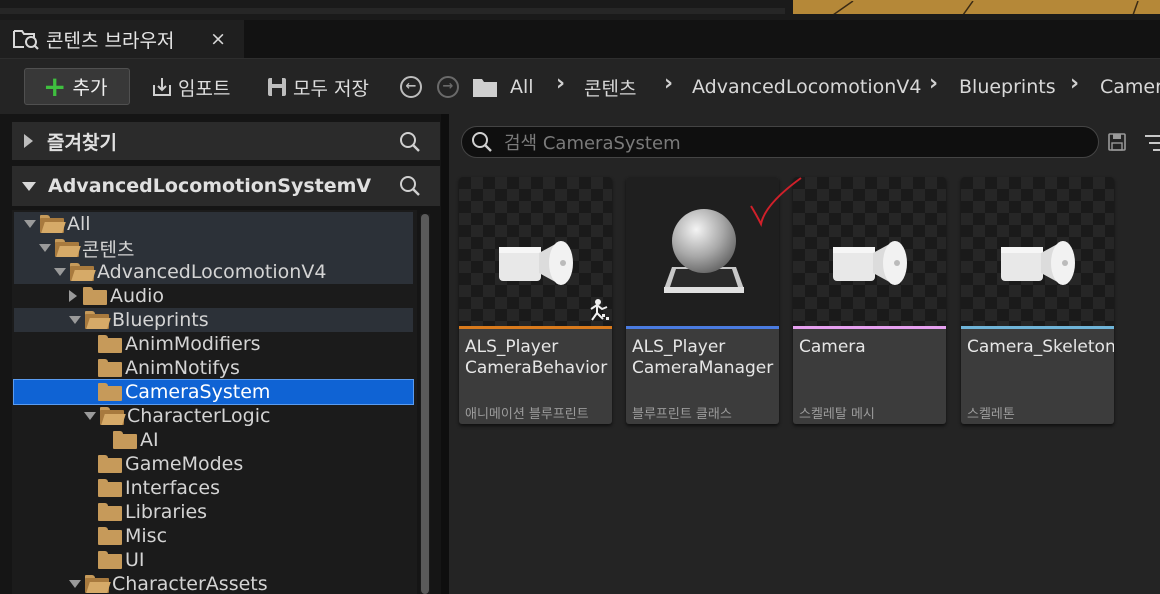 The height and width of the screenshot is (594, 1160). Describe the element at coordinates (213, 560) in the screenshot. I see `tree-item: UI` at that location.